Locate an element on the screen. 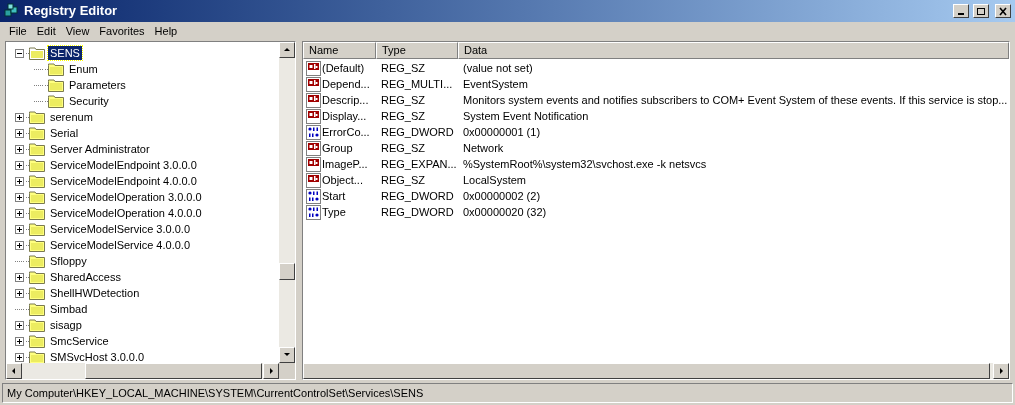  tree-item: sisagp is located at coordinates (66, 325).